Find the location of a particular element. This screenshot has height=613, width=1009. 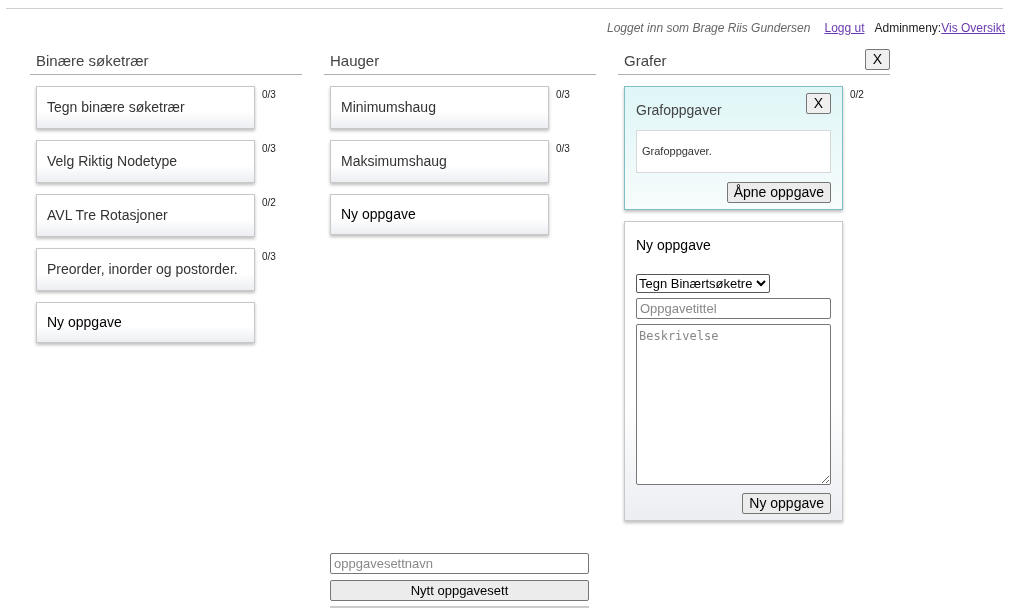

task-card: Minimumshaug is located at coordinates (439, 107).